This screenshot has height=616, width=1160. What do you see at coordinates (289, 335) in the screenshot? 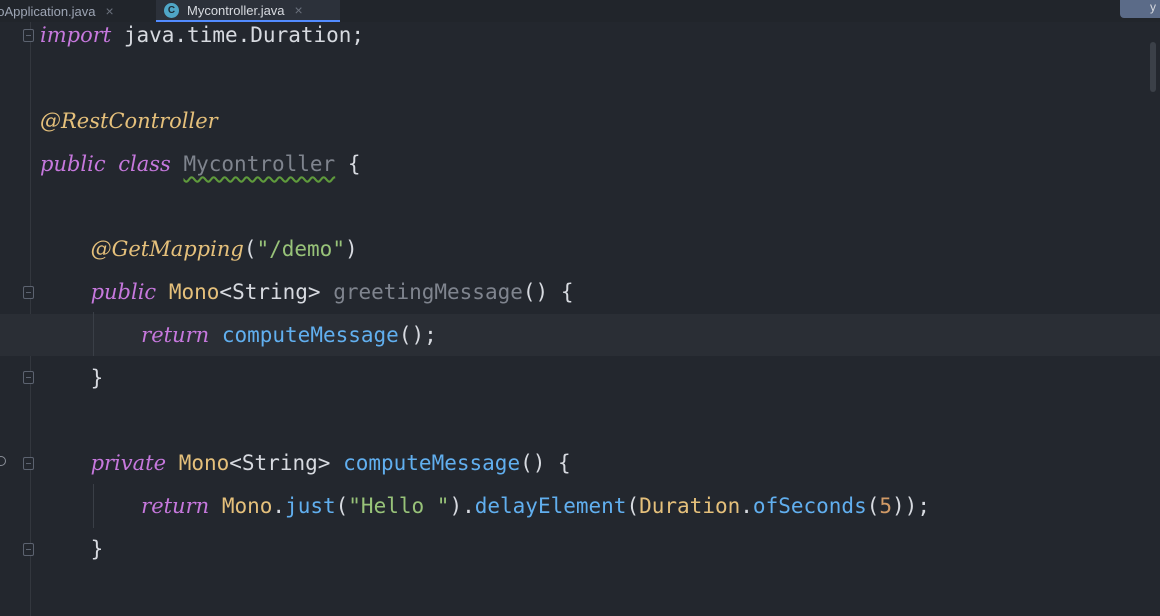
I see `code-line-return-compute: return computeMessage();` at bounding box center [289, 335].